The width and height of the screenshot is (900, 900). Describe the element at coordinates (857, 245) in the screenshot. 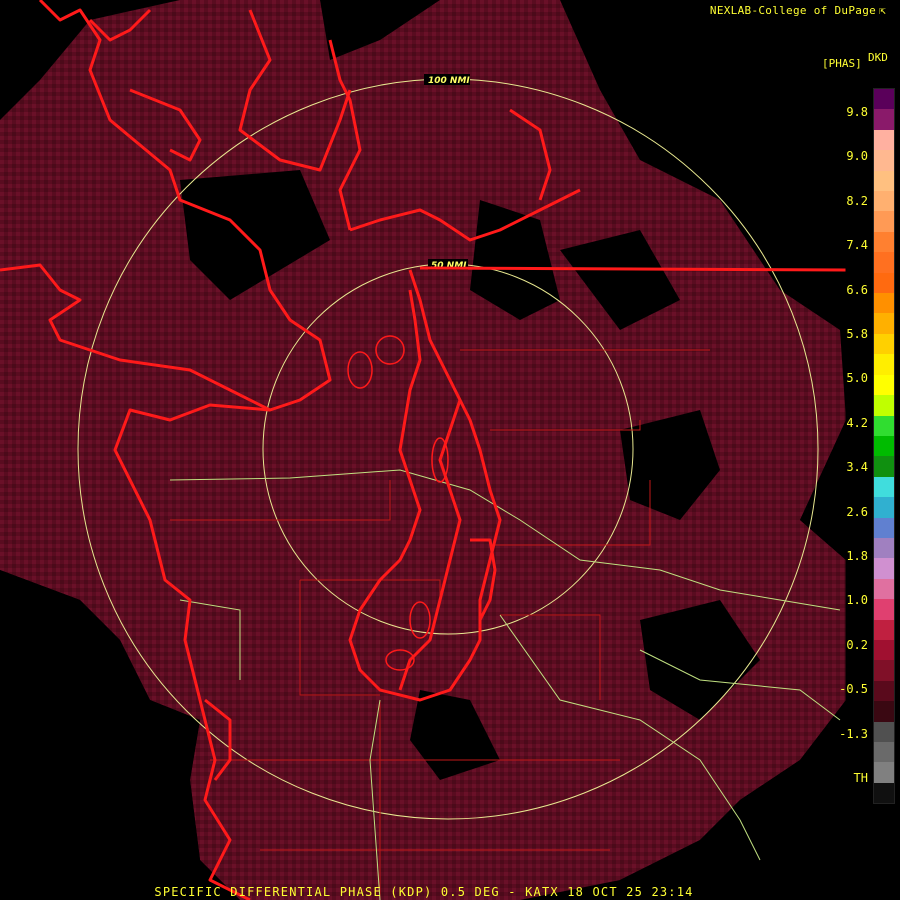

I see `legend-tick-label: 7.4` at that location.